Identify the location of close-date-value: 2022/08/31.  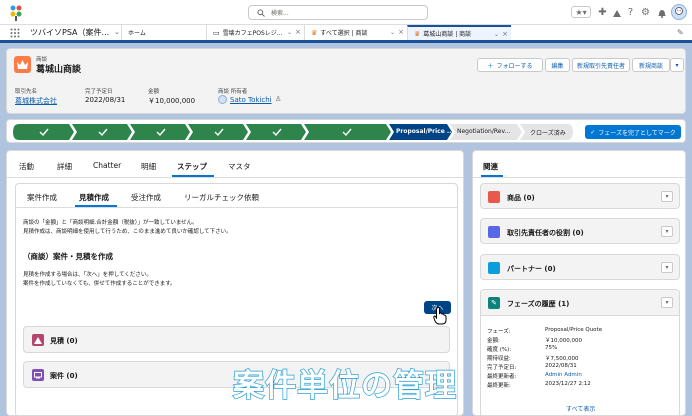
(105, 100).